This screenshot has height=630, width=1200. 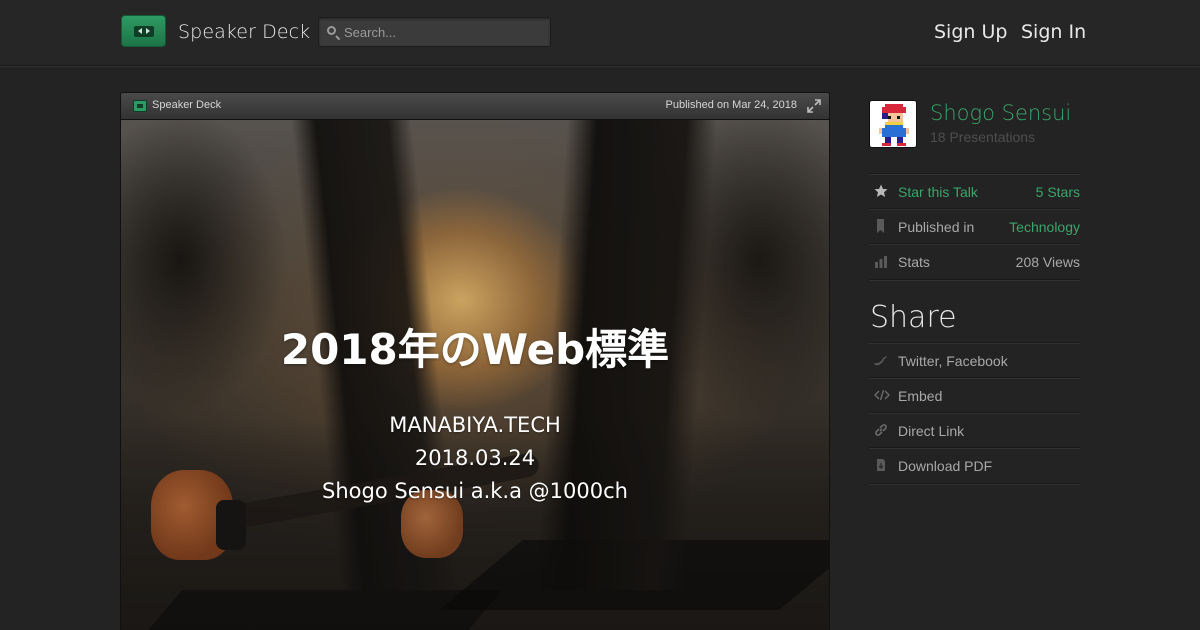 I want to click on category-link: Technology, so click(x=1044, y=227).